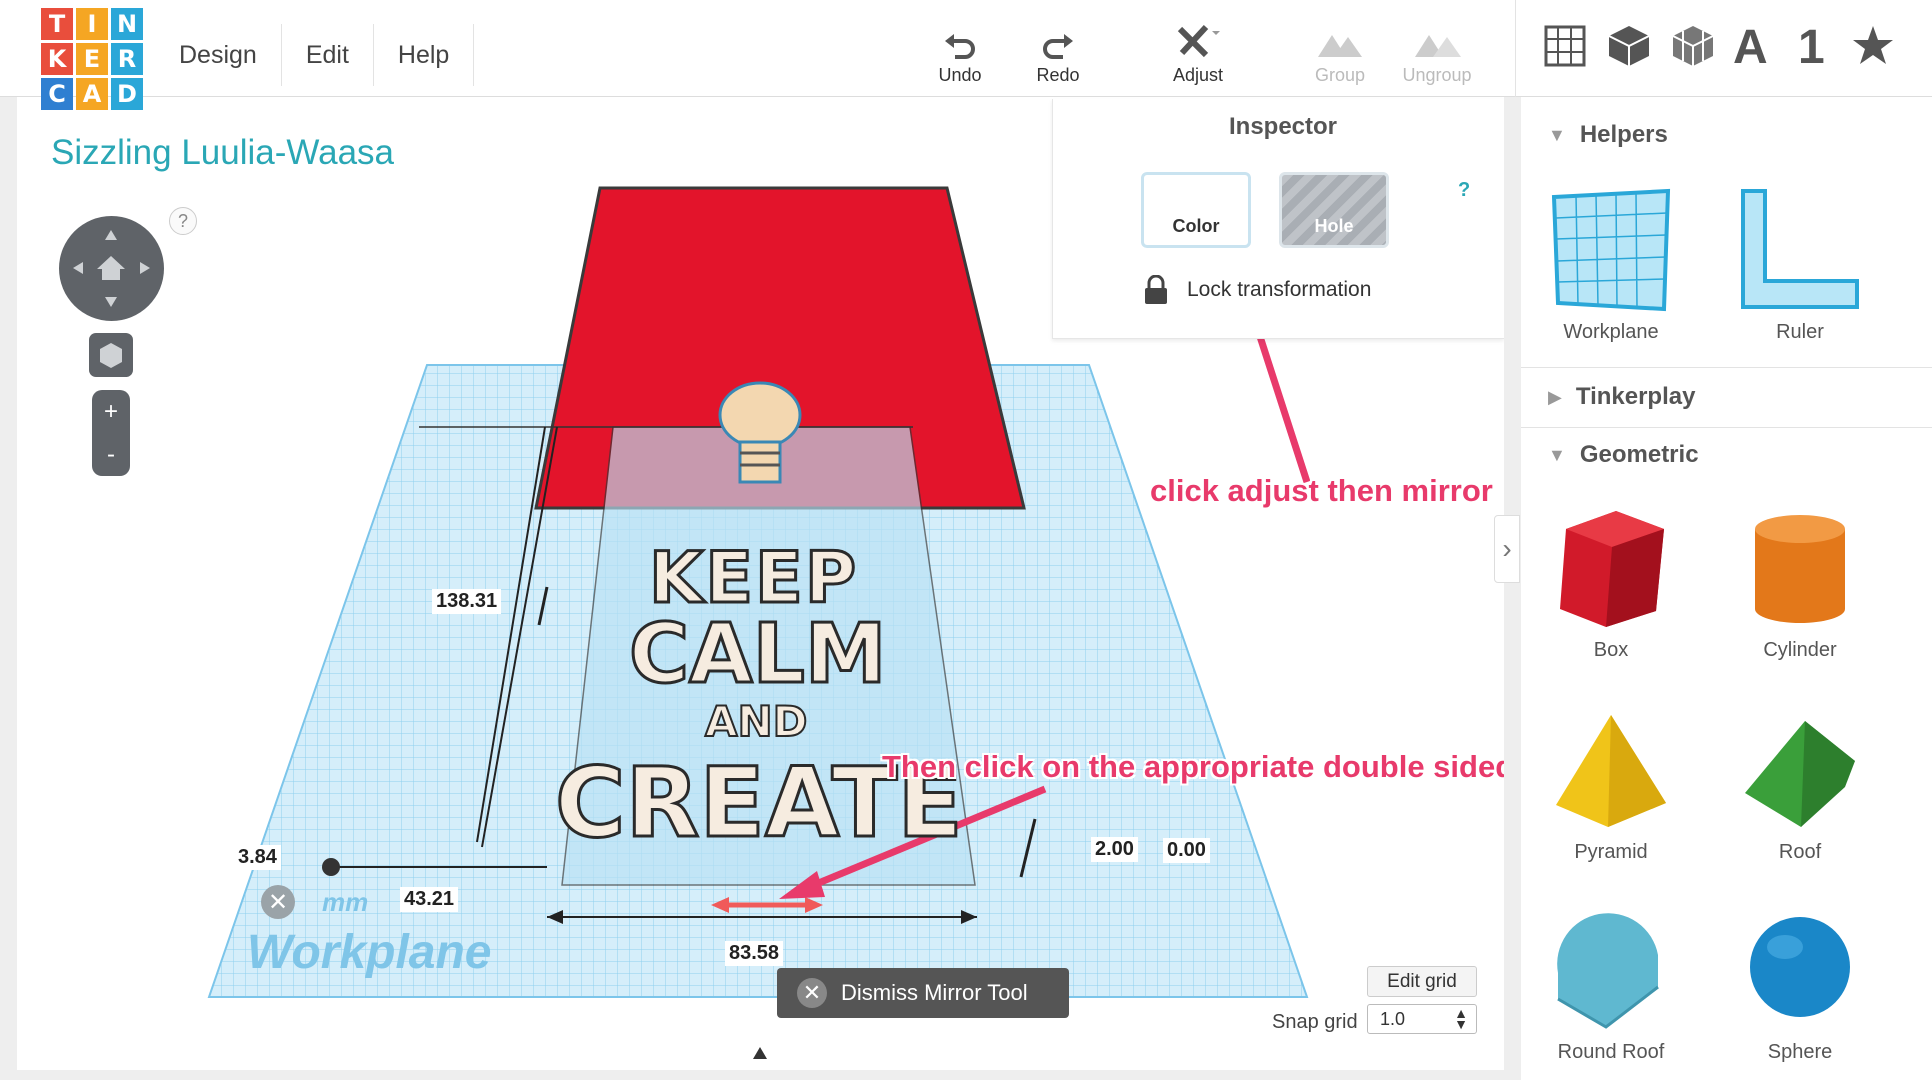 The image size is (1932, 1080). Describe the element at coordinates (1611, 771) in the screenshot. I see `pyramid-shape-icon` at that location.